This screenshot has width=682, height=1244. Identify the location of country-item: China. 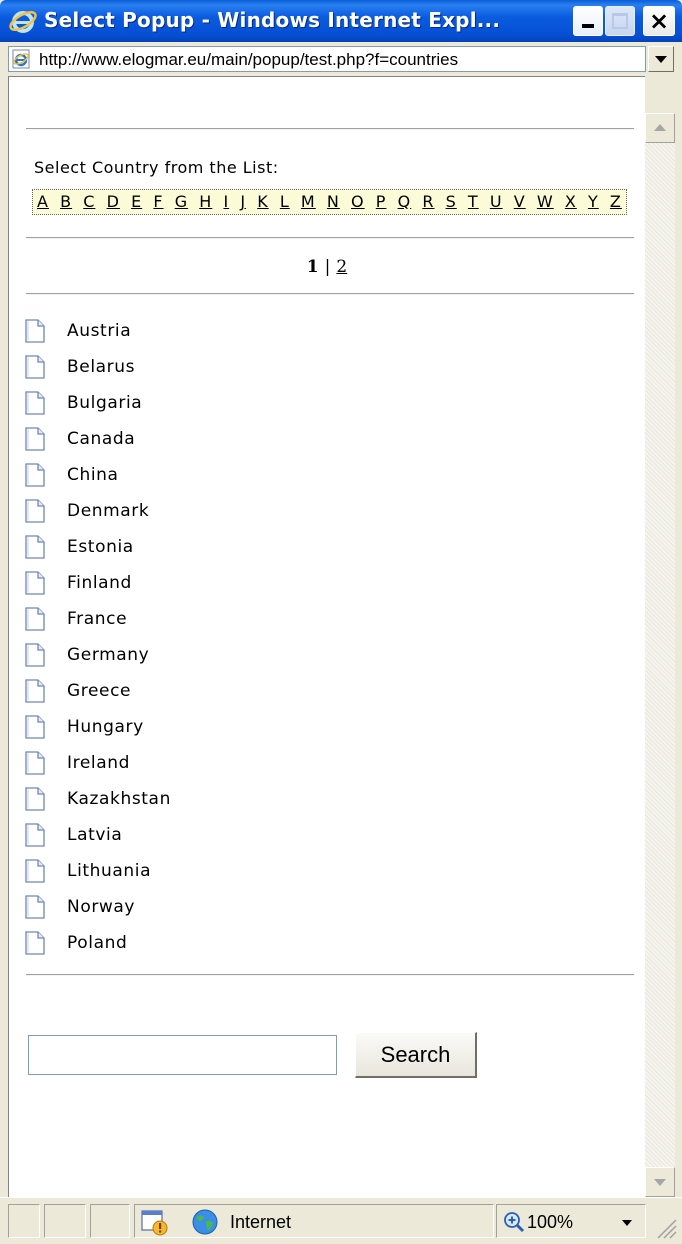
(225, 480).